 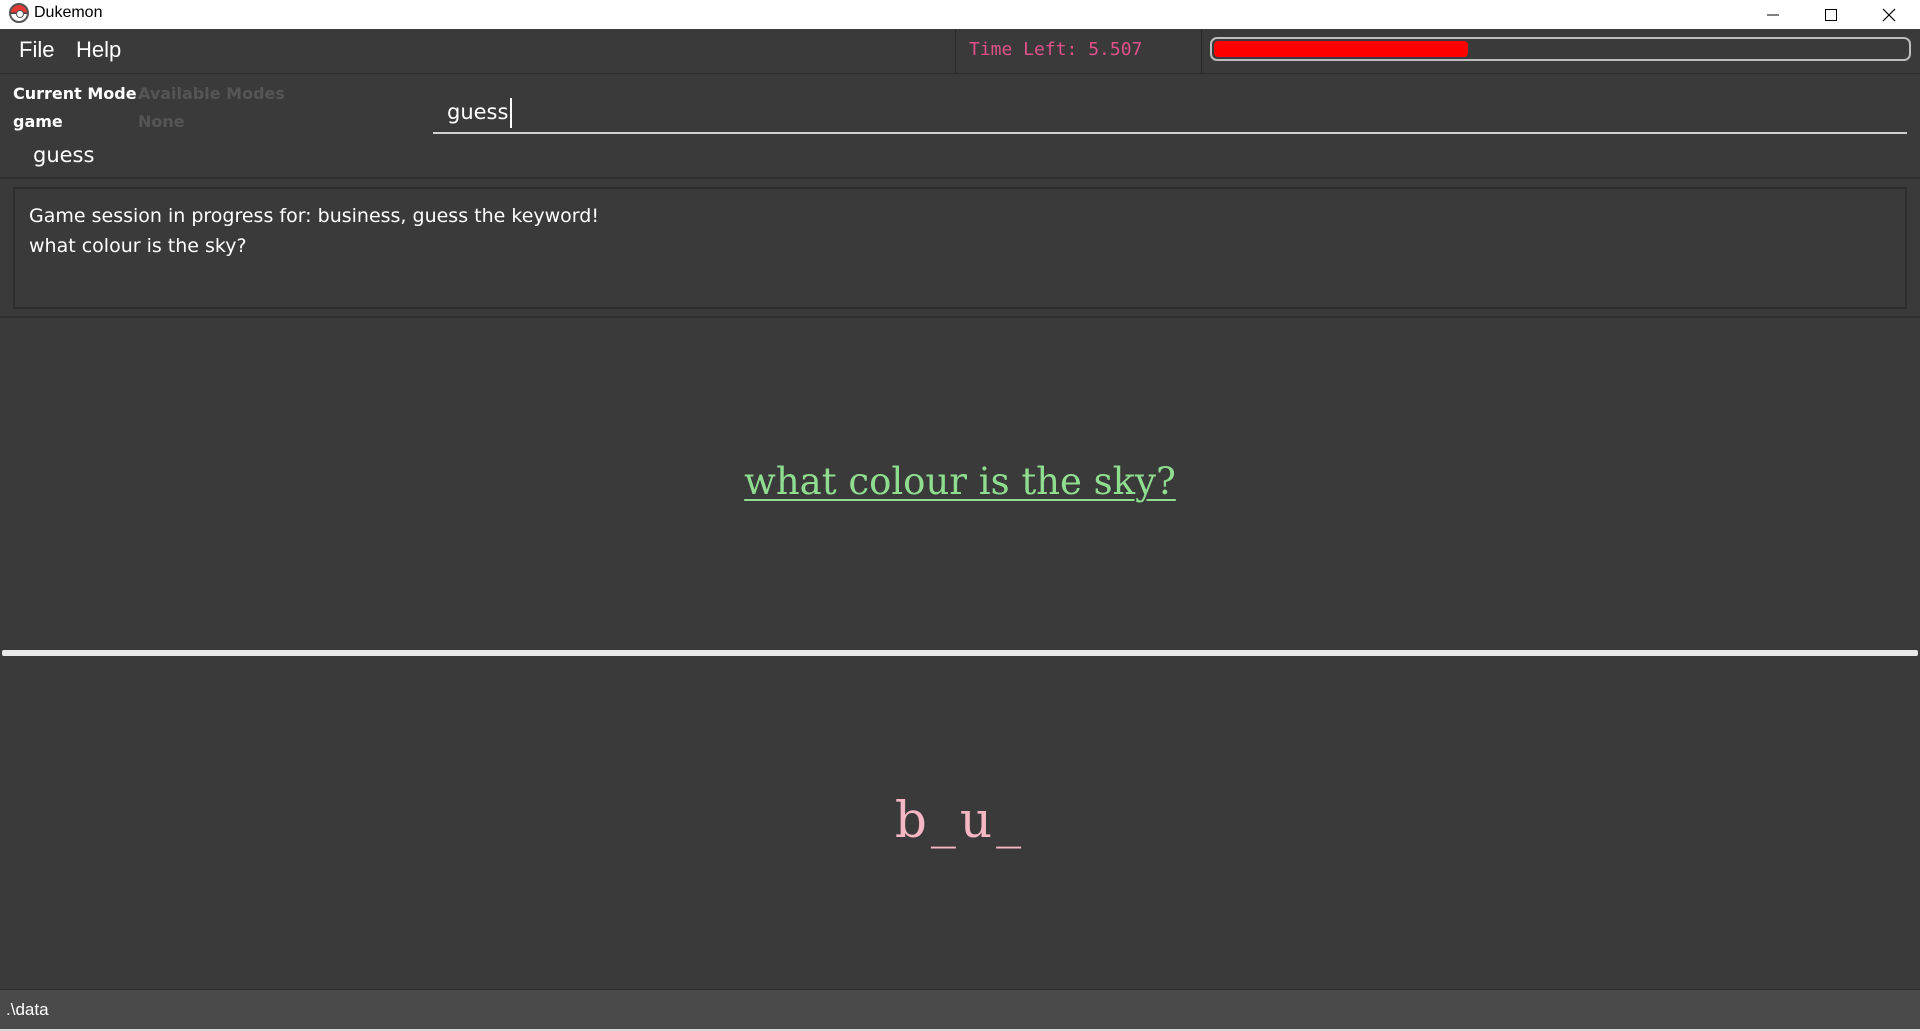 What do you see at coordinates (98, 50) in the screenshot?
I see `menu-help: Help` at bounding box center [98, 50].